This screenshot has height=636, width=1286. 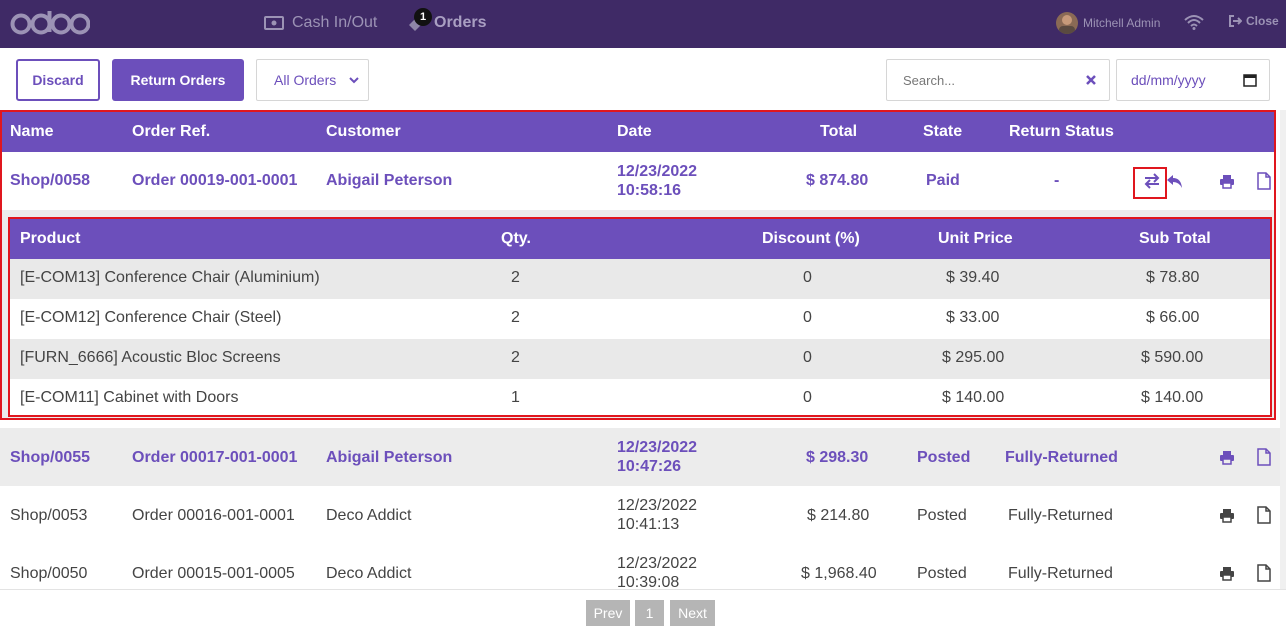 I want to click on order-total: $ 298.30, so click(x=837, y=457).